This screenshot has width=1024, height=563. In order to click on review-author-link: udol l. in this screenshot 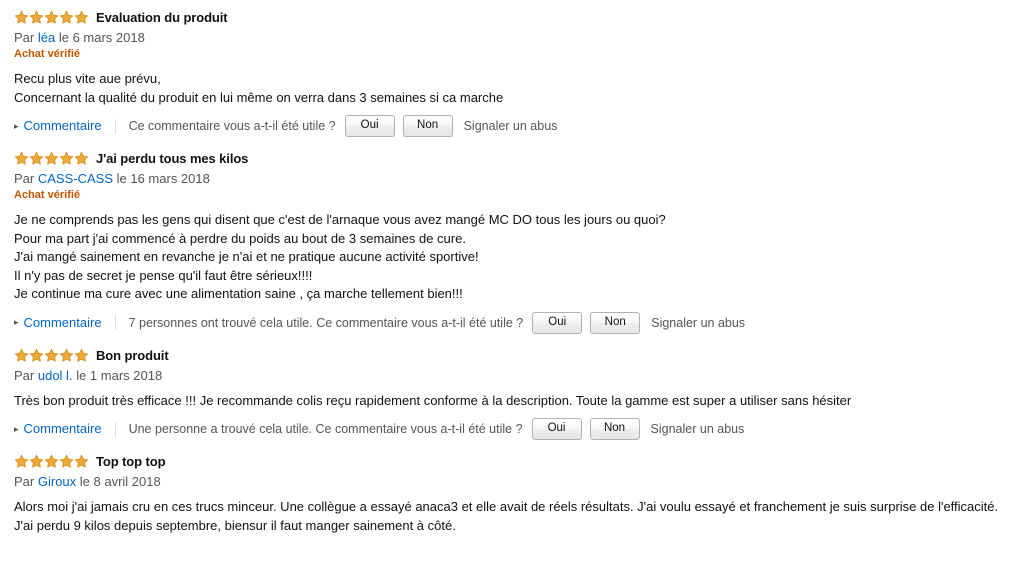, I will do `click(55, 375)`.